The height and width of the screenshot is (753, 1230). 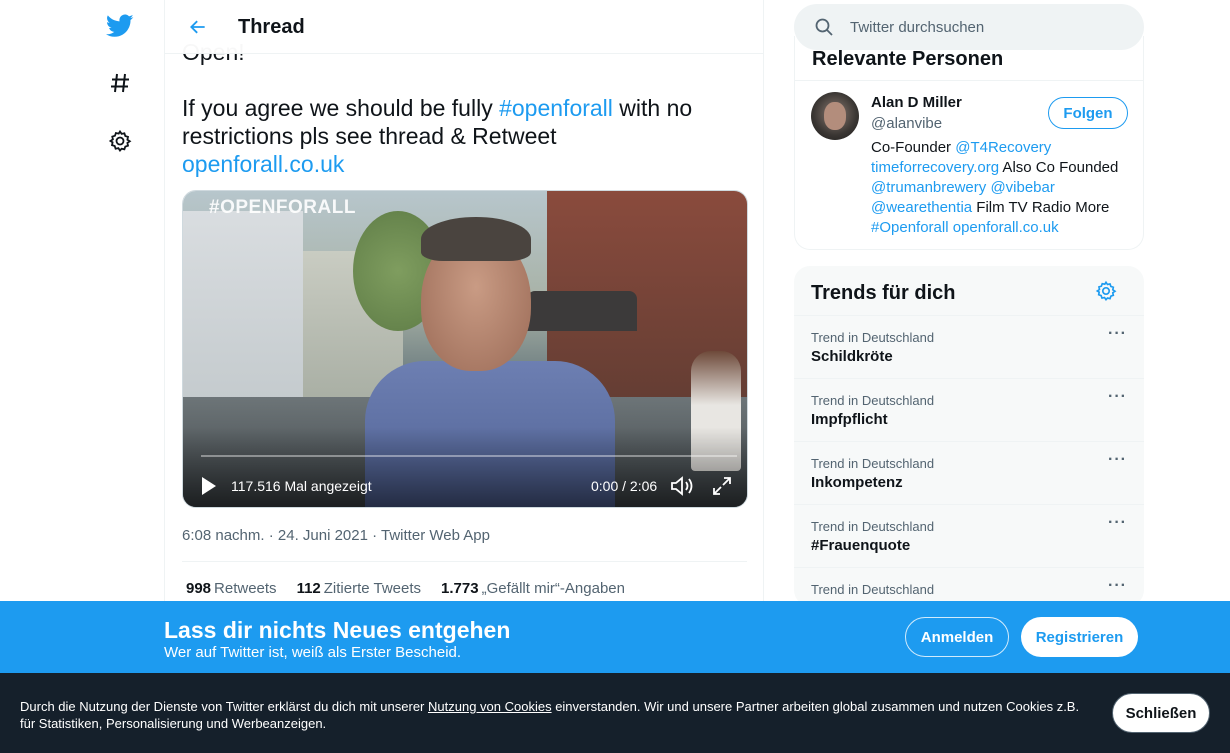 What do you see at coordinates (271, 27) in the screenshot?
I see `page-title: Thread` at bounding box center [271, 27].